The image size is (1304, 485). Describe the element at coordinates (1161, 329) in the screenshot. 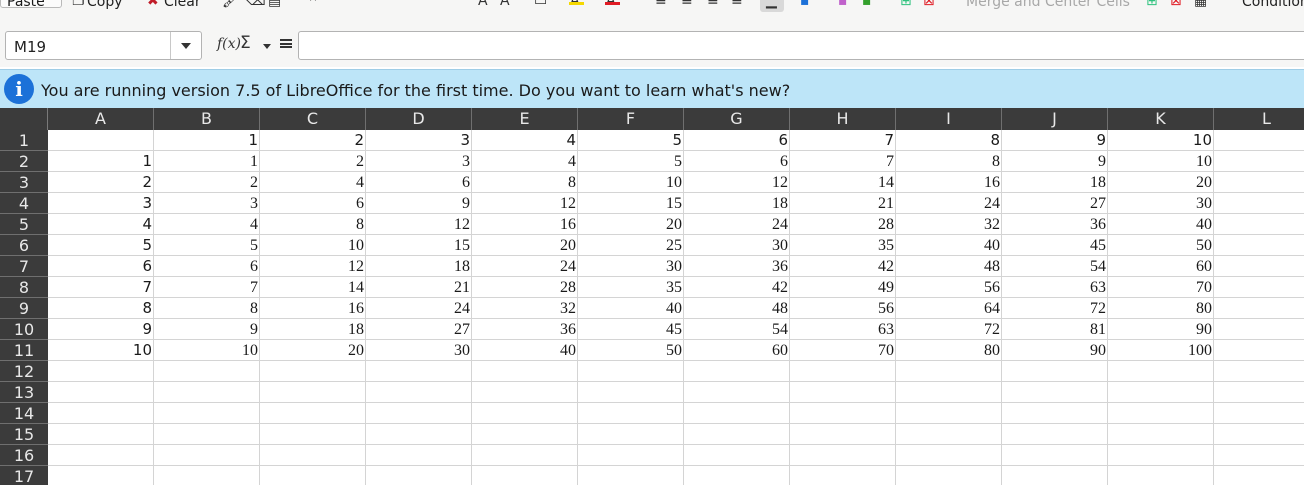

I see `cell-k10: 90` at that location.